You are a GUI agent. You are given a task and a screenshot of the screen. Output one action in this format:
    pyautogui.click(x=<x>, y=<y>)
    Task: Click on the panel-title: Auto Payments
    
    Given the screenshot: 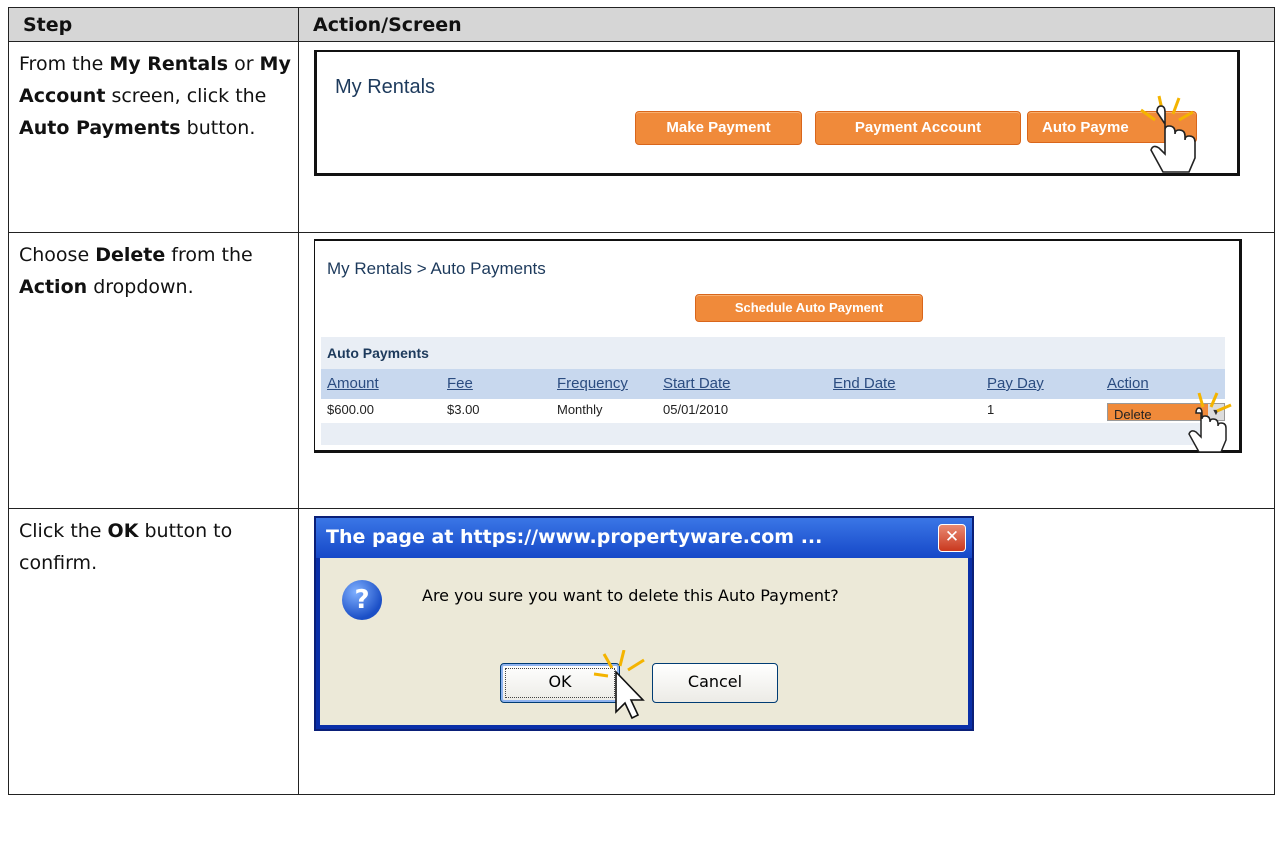 What is the action you would take?
    pyautogui.click(x=378, y=353)
    